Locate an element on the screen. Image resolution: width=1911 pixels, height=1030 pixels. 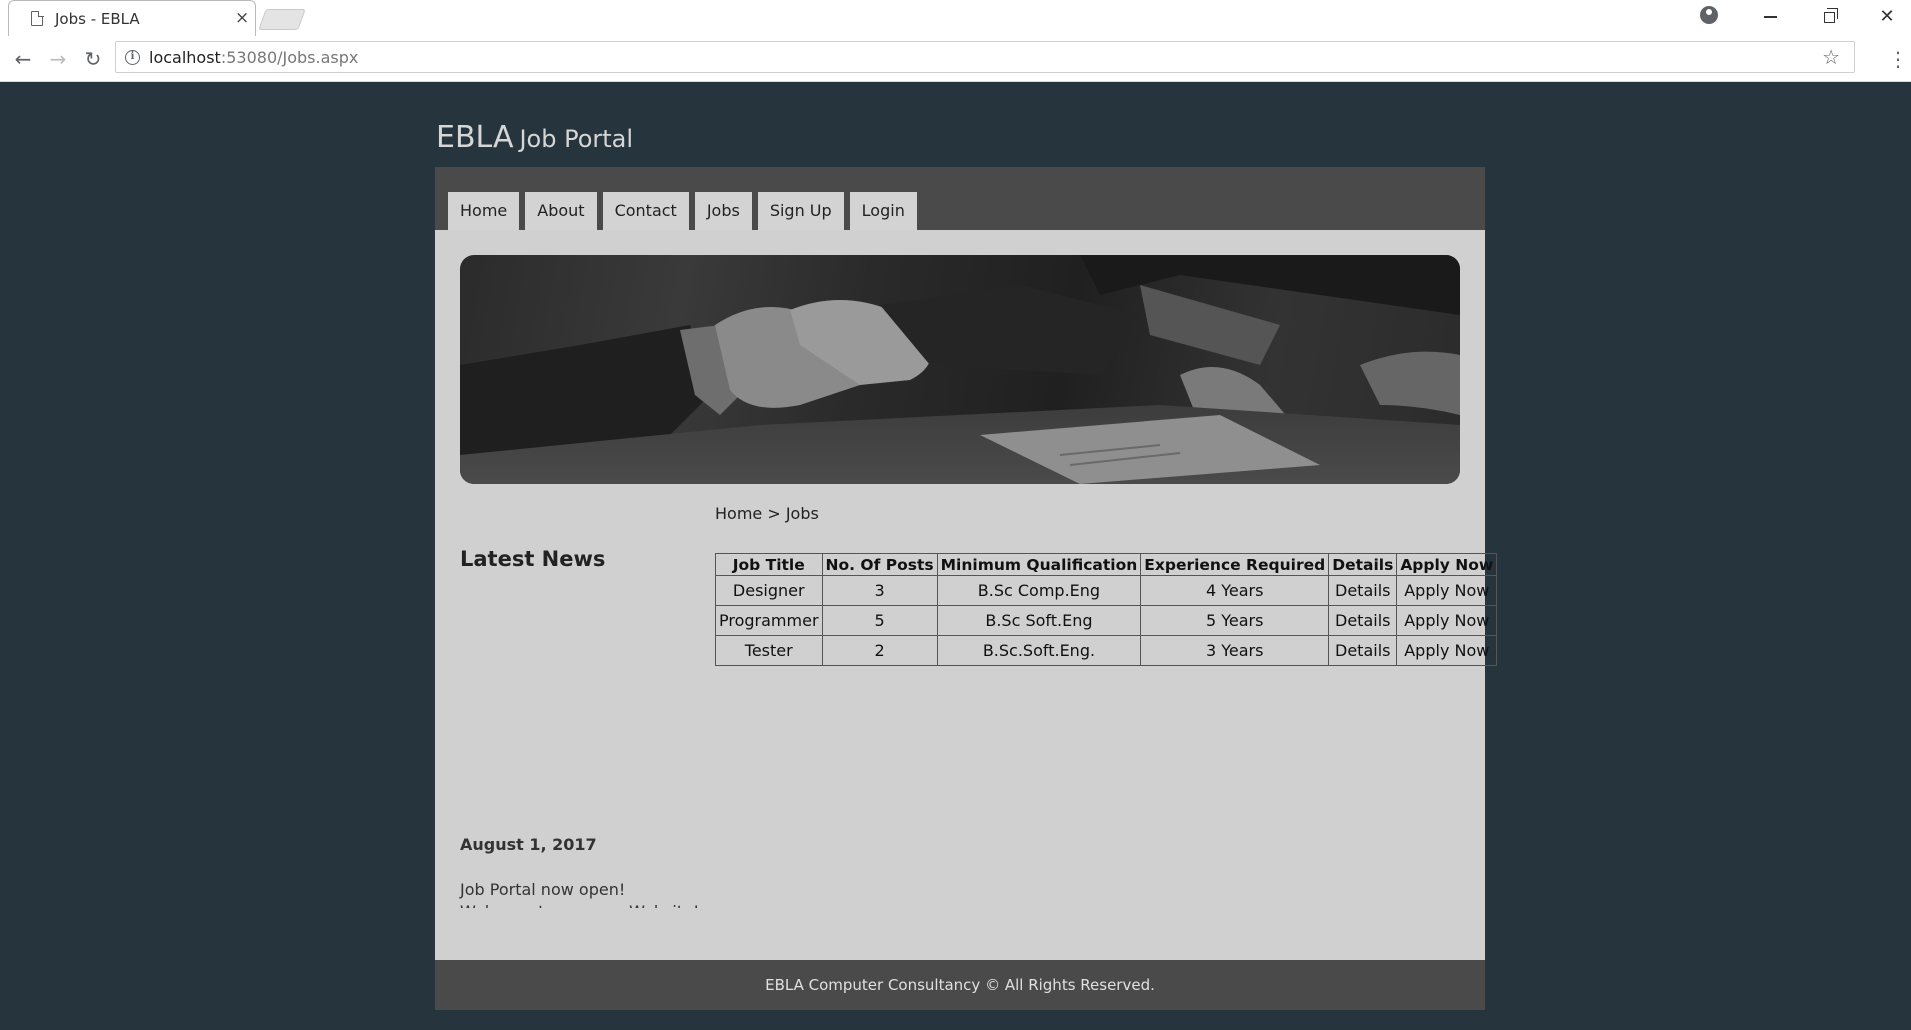
url-text: localhost:53080/Jobs.aspx is located at coordinates (253, 57).